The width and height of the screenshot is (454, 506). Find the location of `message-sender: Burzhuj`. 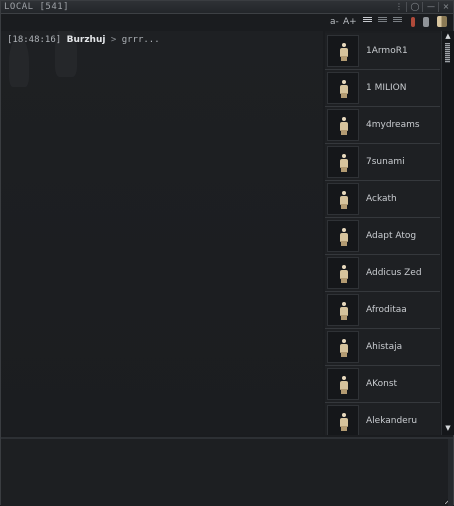

message-sender: Burzhuj is located at coordinates (86, 40).